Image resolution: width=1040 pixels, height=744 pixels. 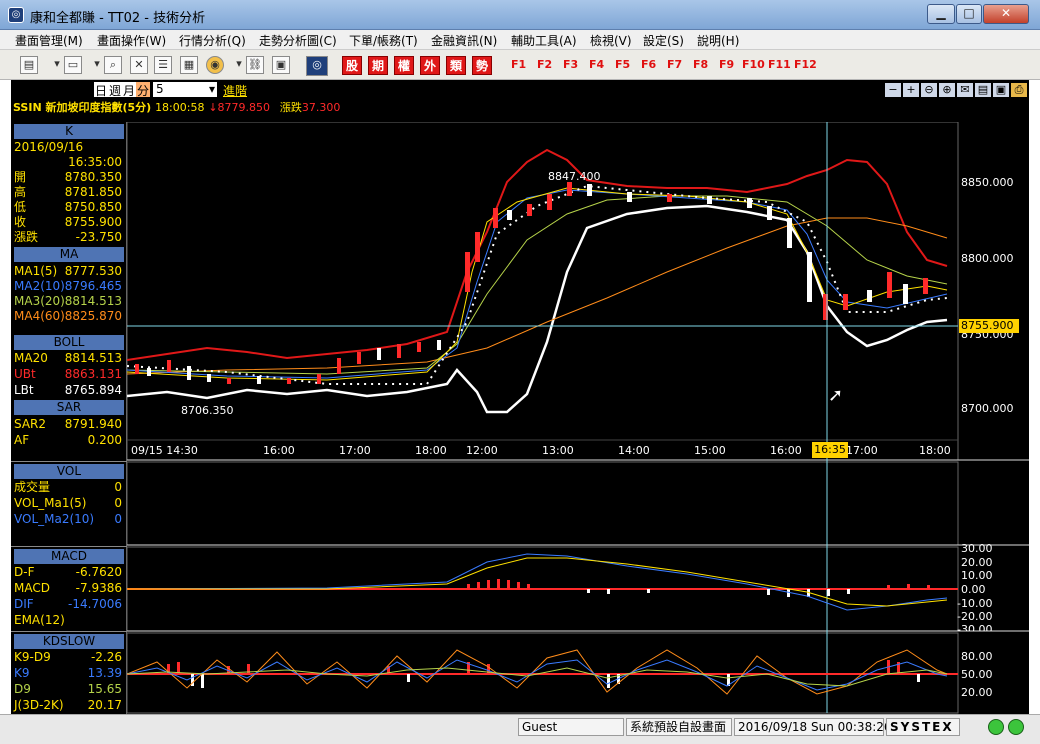 What do you see at coordinates (129, 90) in the screenshot?
I see `tab-month: 月` at bounding box center [129, 90].